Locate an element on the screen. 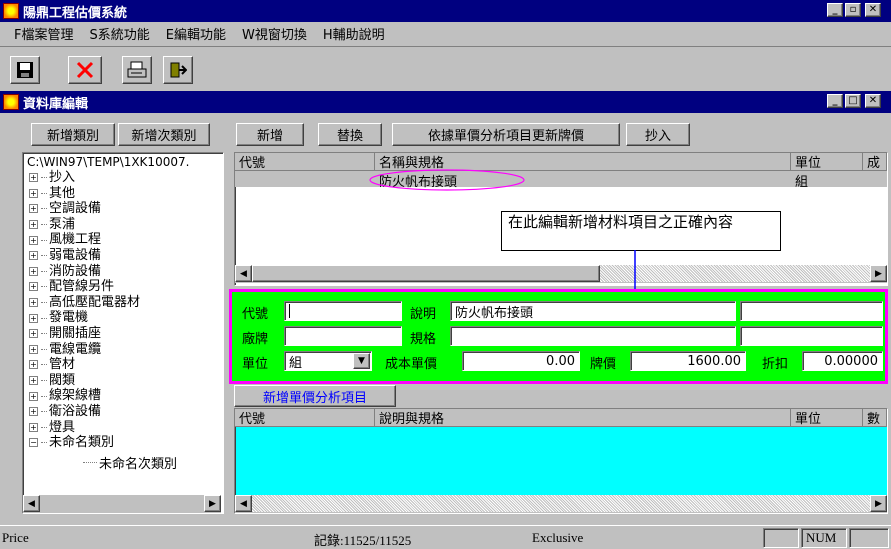 The height and width of the screenshot is (549, 891). child-close-button: ✕ is located at coordinates (873, 101).